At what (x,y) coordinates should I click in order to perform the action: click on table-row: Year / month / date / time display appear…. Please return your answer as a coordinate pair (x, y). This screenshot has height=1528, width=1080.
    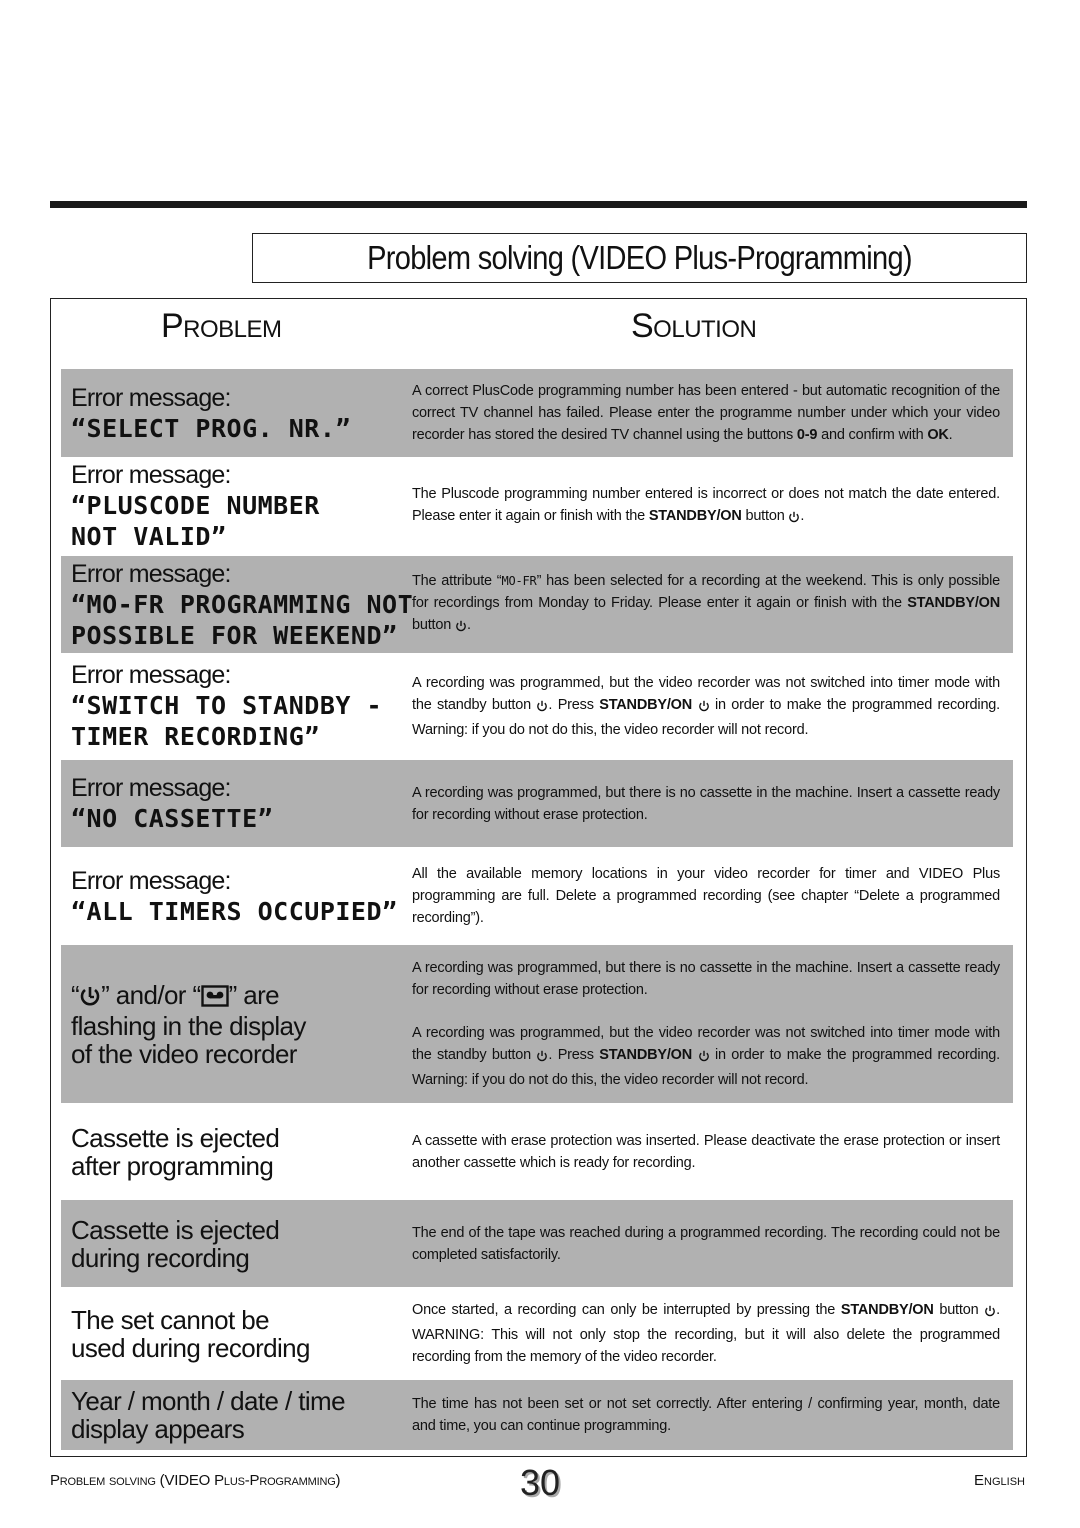
    Looking at the image, I should click on (537, 1415).